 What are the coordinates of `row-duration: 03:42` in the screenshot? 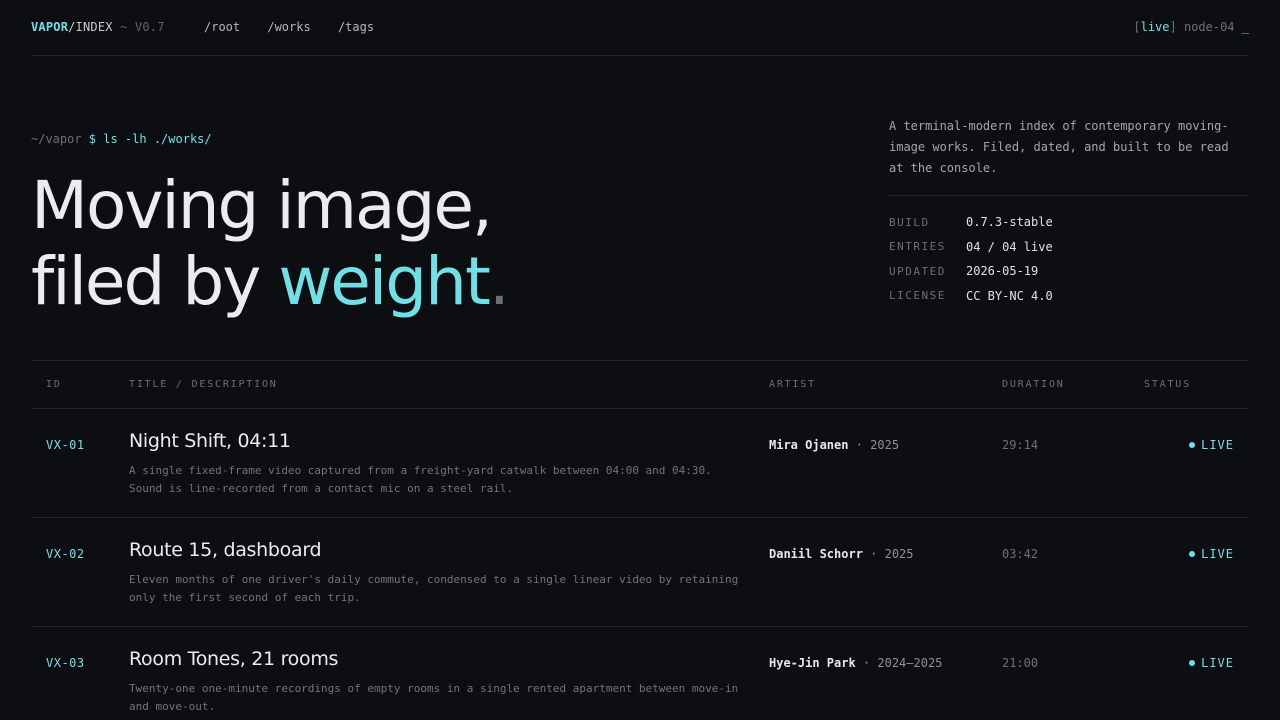 It's located at (1020, 554).